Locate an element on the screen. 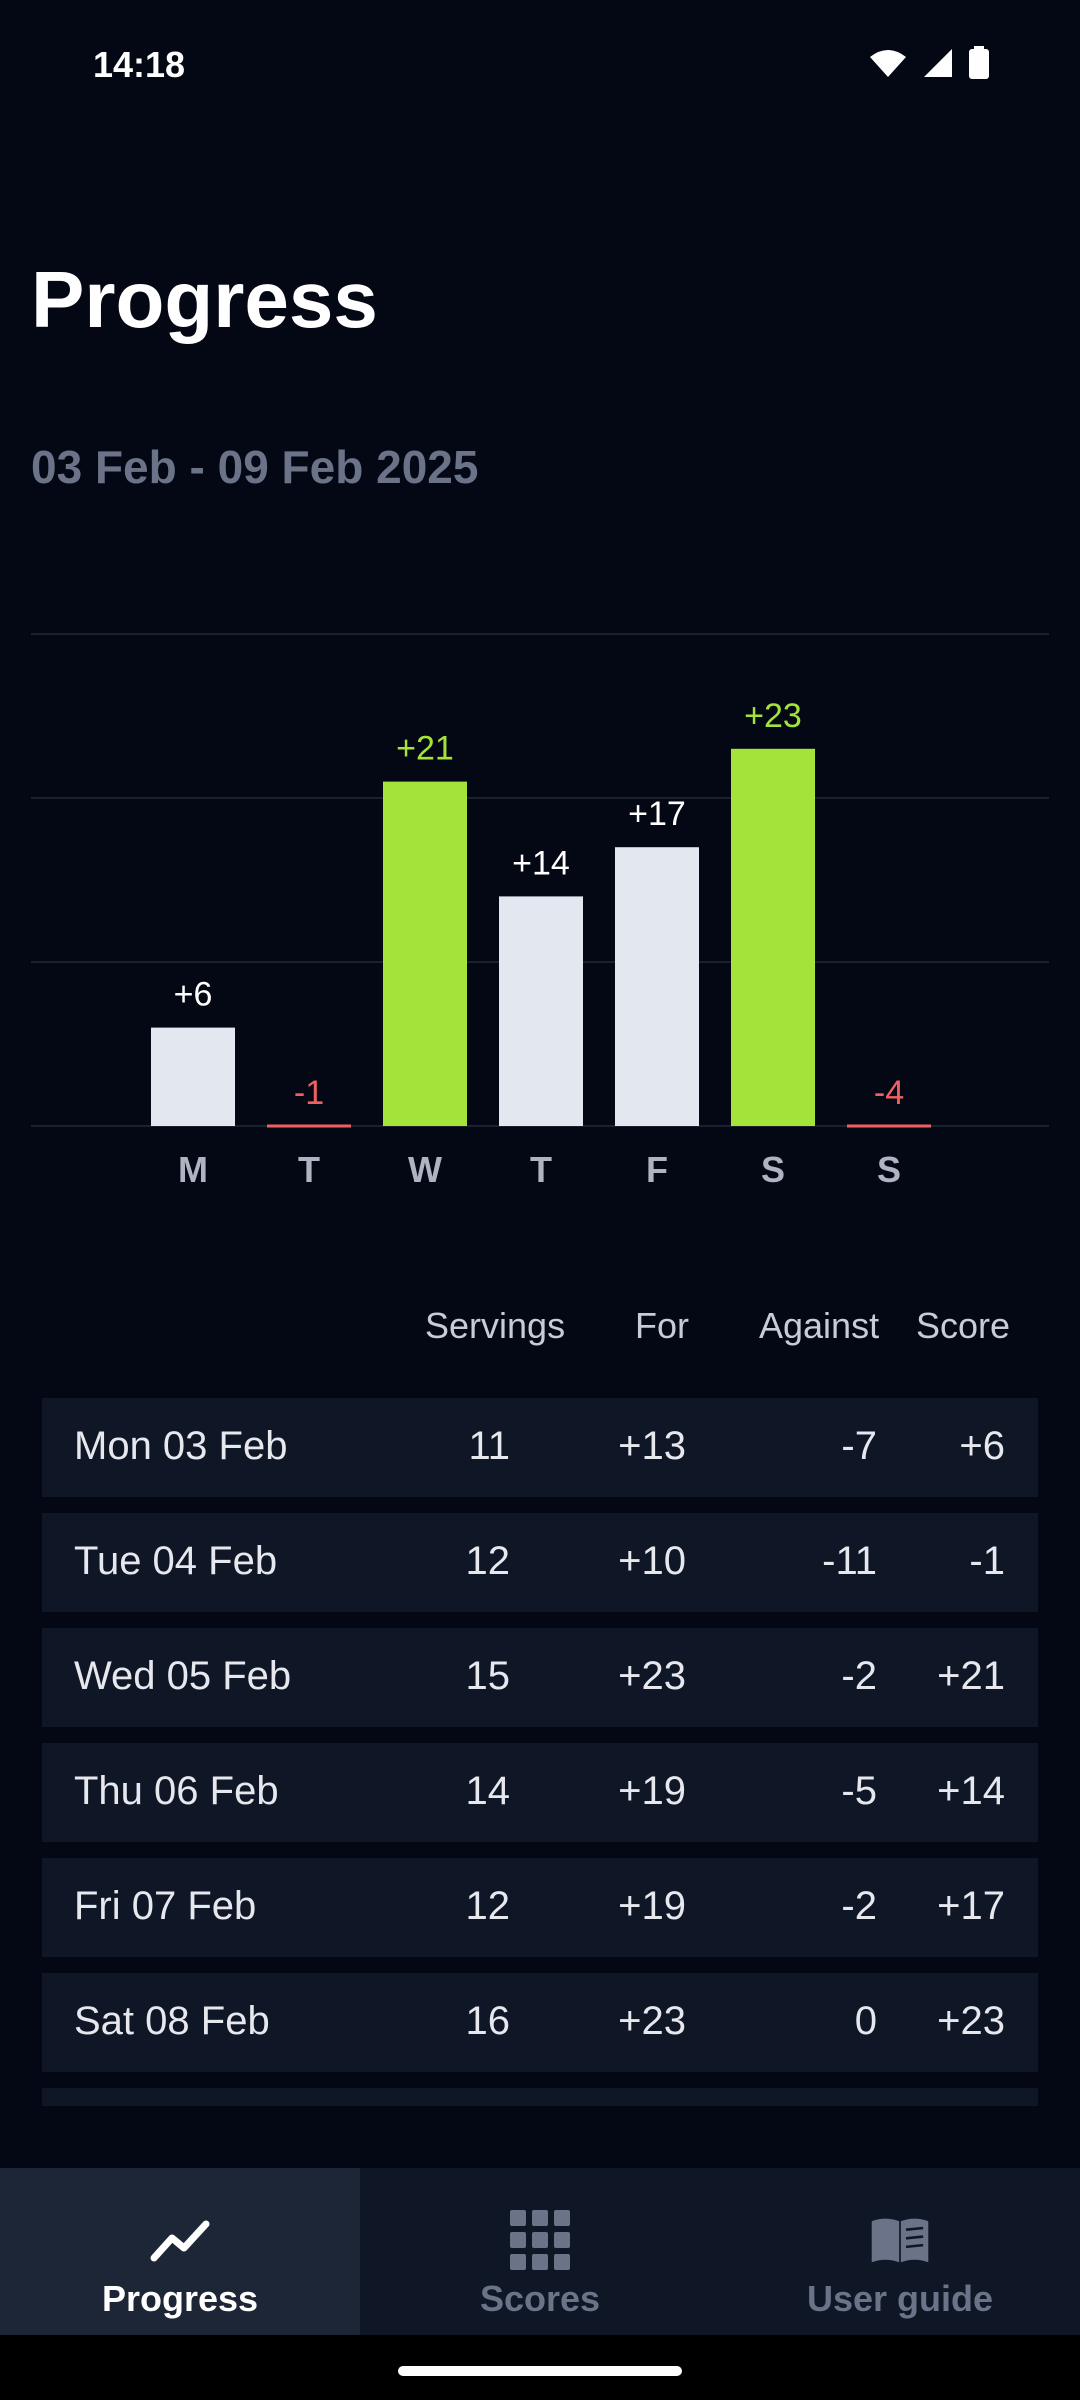 The width and height of the screenshot is (1080, 2400). date-range: 03 Feb - 09 Feb 2025 is located at coordinates (254, 467).